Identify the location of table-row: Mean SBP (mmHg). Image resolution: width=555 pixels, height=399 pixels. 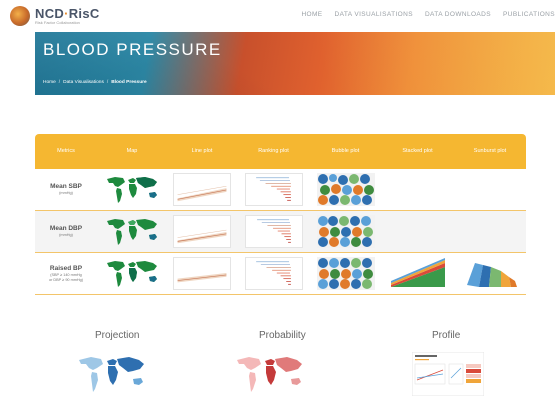
(280, 190).